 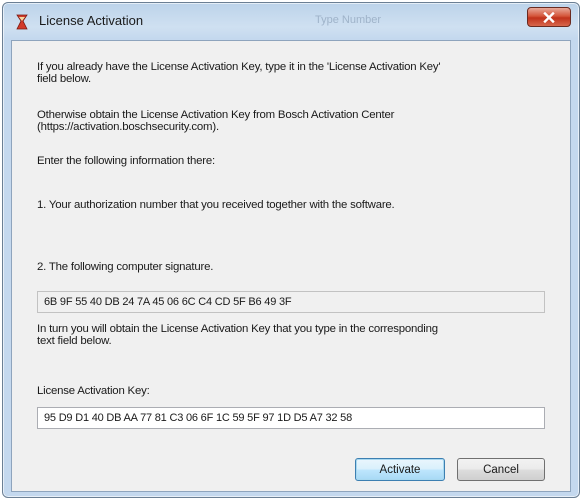 I want to click on obtain-text-line2: (https://activation.boschsecurity.com)., so click(x=128, y=127).